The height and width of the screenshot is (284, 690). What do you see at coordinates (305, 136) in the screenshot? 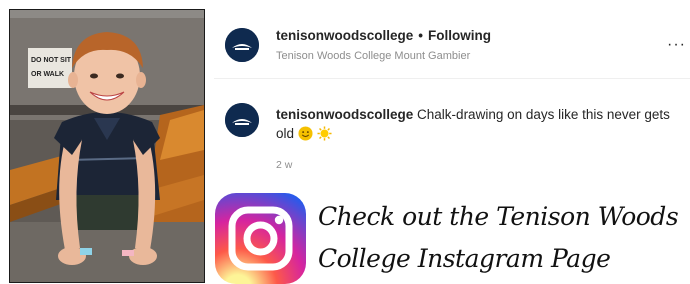
I see `smiling-face-emoji-icon` at bounding box center [305, 136].